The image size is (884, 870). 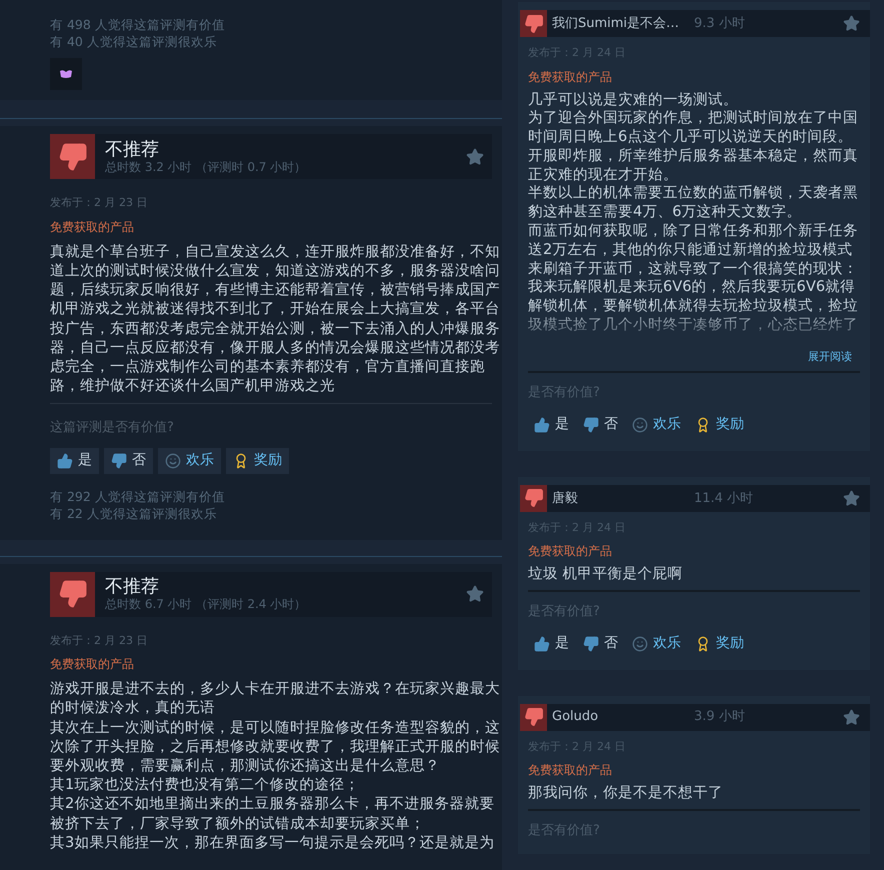 I want to click on review-text: 开服即炸服，所幸维护后服务器基本稳定，然而真正灾难的现在才开始。, so click(x=693, y=165).